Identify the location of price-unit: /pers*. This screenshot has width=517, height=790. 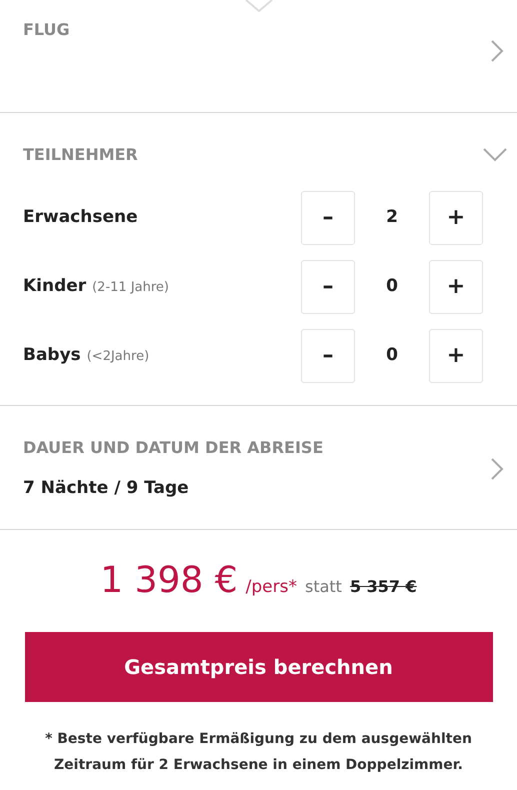
(271, 587).